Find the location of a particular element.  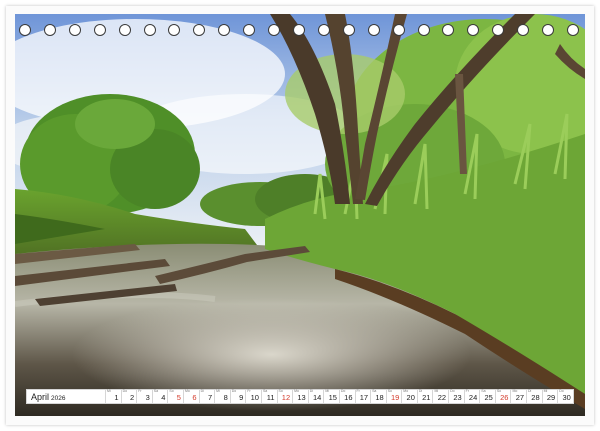

day-number: 11 is located at coordinates (270, 397).